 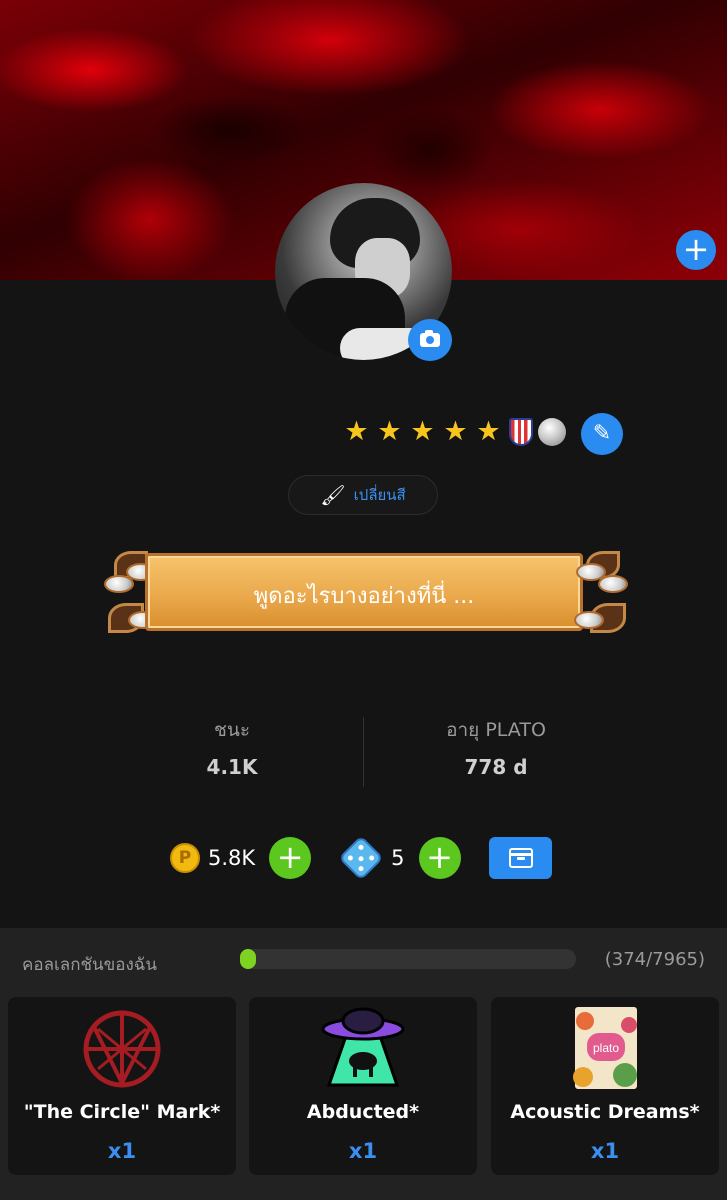 I want to click on pentagram-circle-icon, so click(x=122, y=1049).